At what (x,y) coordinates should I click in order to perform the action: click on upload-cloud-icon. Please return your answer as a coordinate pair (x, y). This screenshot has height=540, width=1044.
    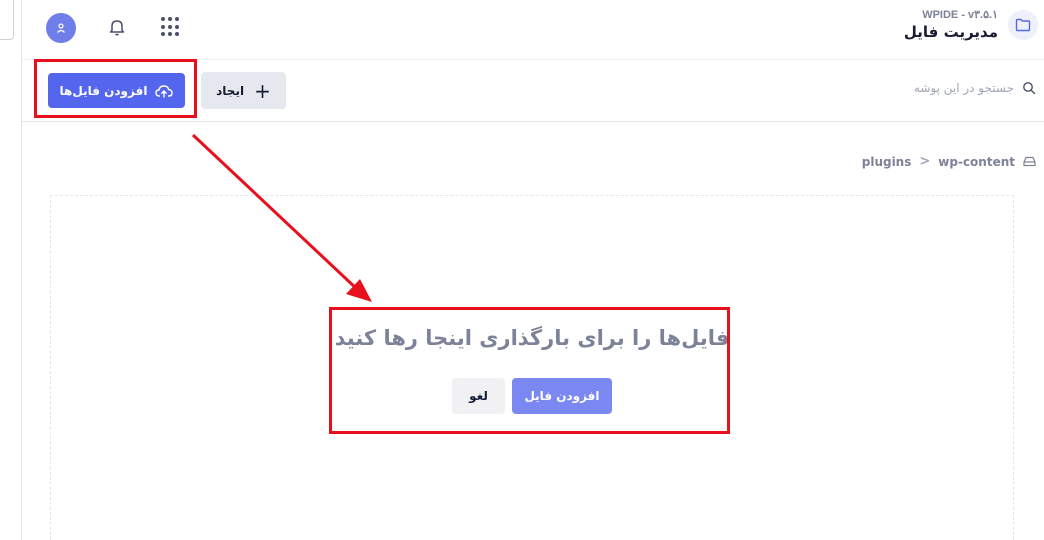
    Looking at the image, I should click on (164, 91).